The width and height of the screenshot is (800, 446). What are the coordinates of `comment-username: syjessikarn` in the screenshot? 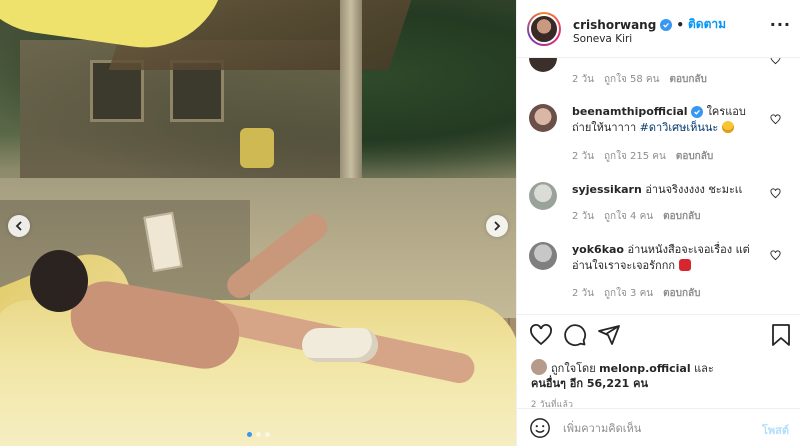 It's located at (607, 189).